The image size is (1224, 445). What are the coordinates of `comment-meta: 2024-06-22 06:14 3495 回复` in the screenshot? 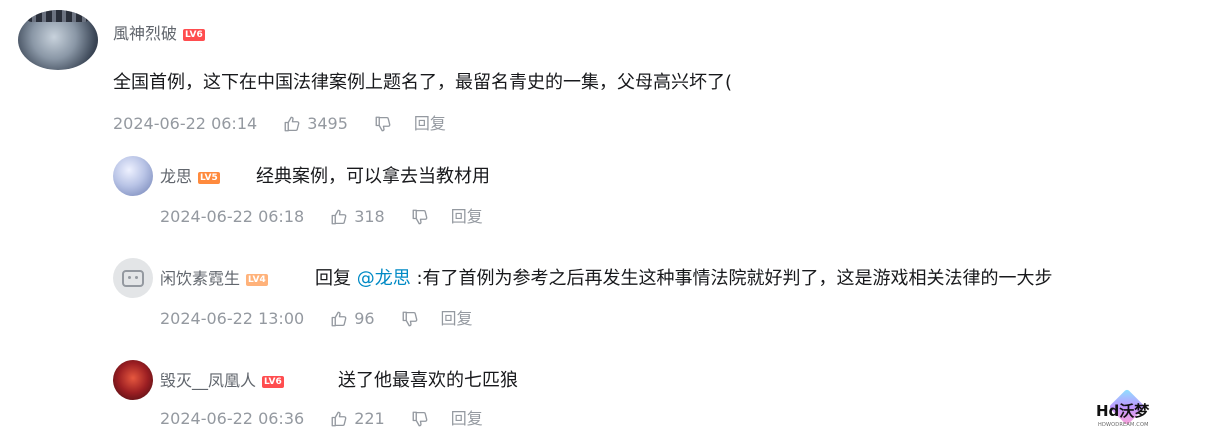 It's located at (279, 124).